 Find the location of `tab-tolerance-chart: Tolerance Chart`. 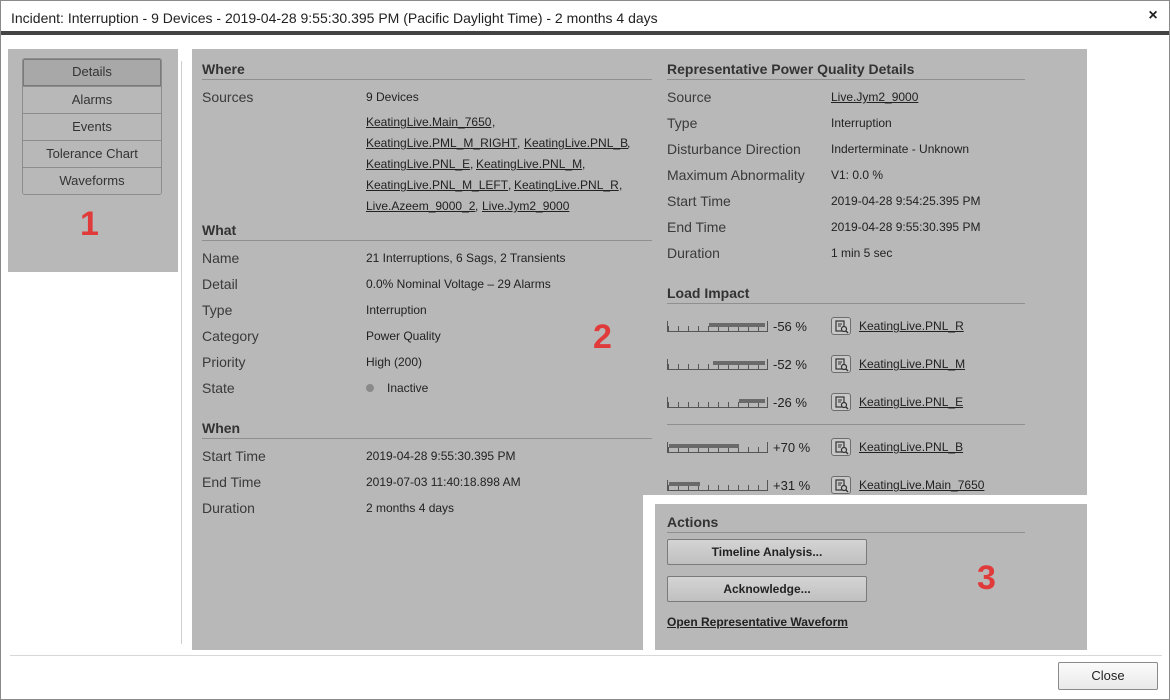

tab-tolerance-chart: Tolerance Chart is located at coordinates (92, 153).